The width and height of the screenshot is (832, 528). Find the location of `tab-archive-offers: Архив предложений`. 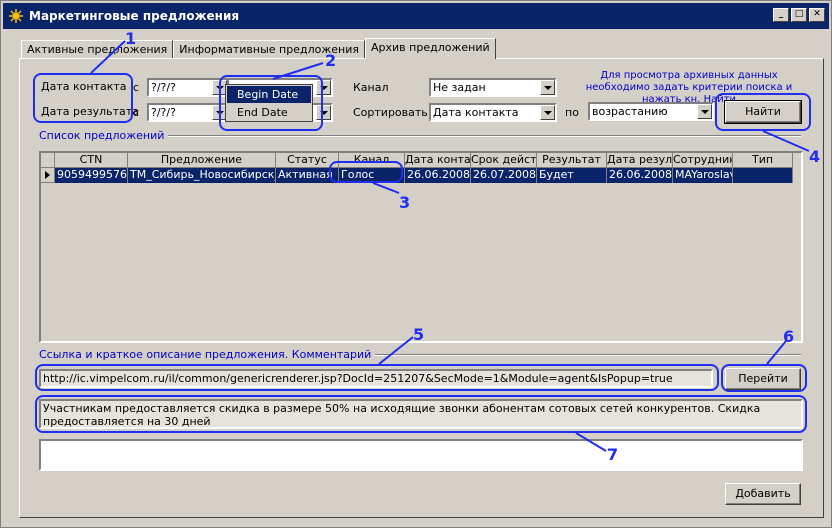

tab-archive-offers: Архив предложений is located at coordinates (430, 48).